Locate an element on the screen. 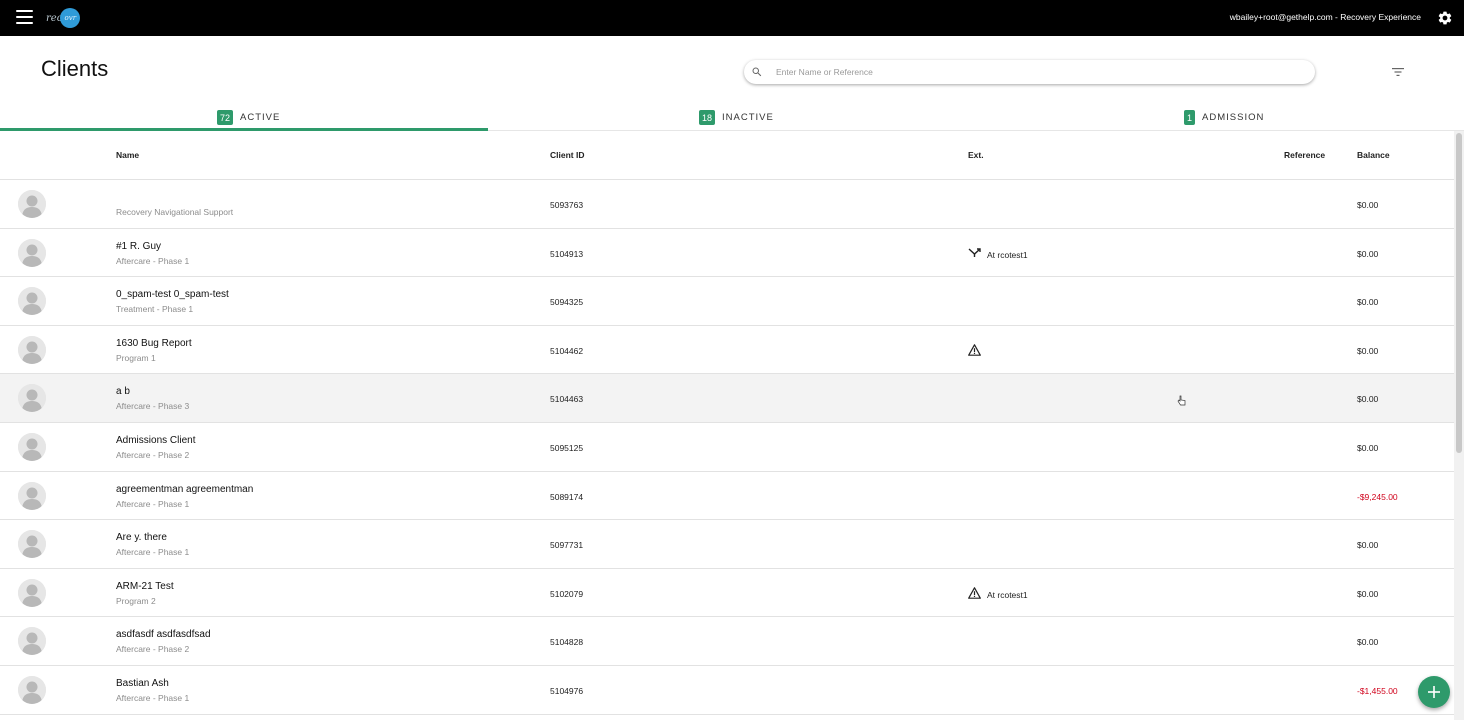 The image size is (1464, 720). logo-mark: ovr is located at coordinates (70, 18).